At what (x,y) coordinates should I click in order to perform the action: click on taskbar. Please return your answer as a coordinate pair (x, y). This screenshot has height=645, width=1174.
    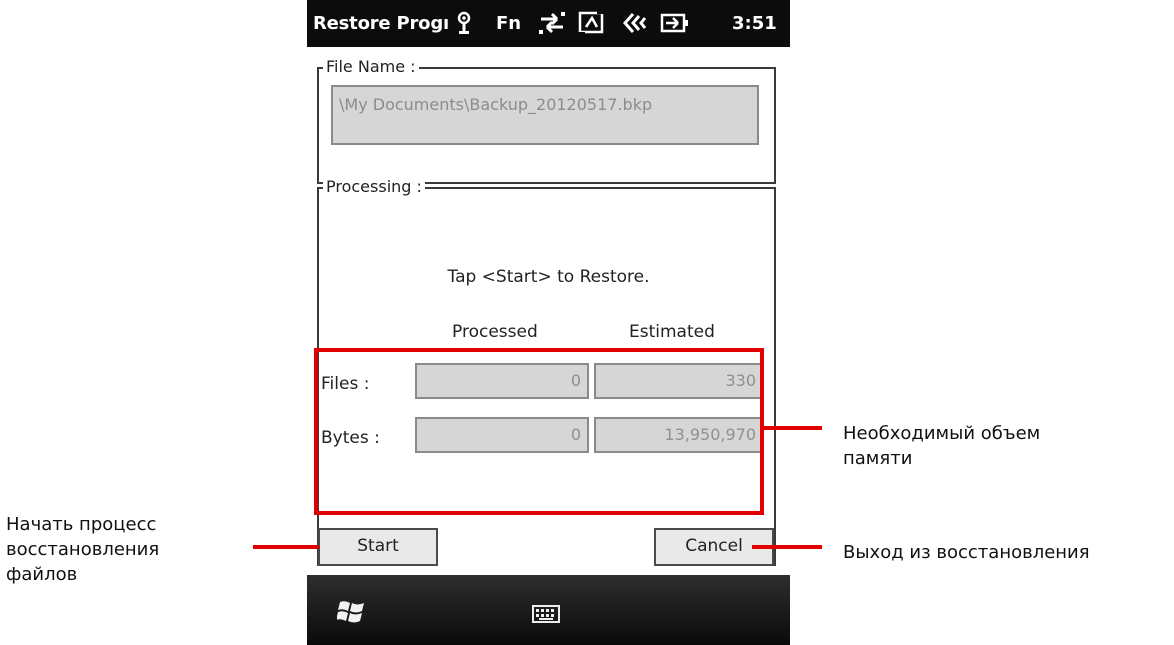
    Looking at the image, I should click on (548, 610).